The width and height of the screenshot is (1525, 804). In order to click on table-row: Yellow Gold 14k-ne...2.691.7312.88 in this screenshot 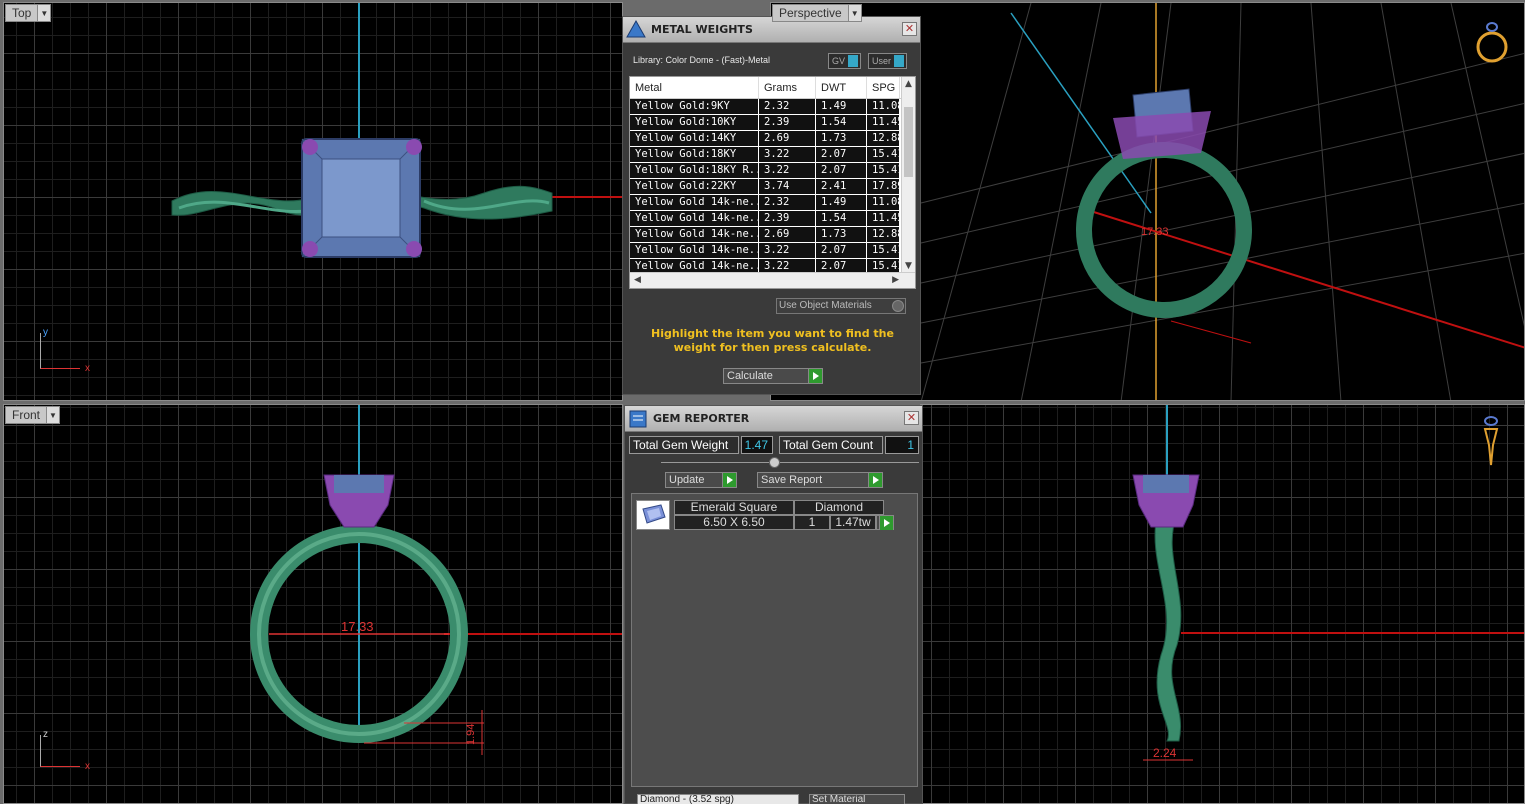, I will do `click(772, 235)`.